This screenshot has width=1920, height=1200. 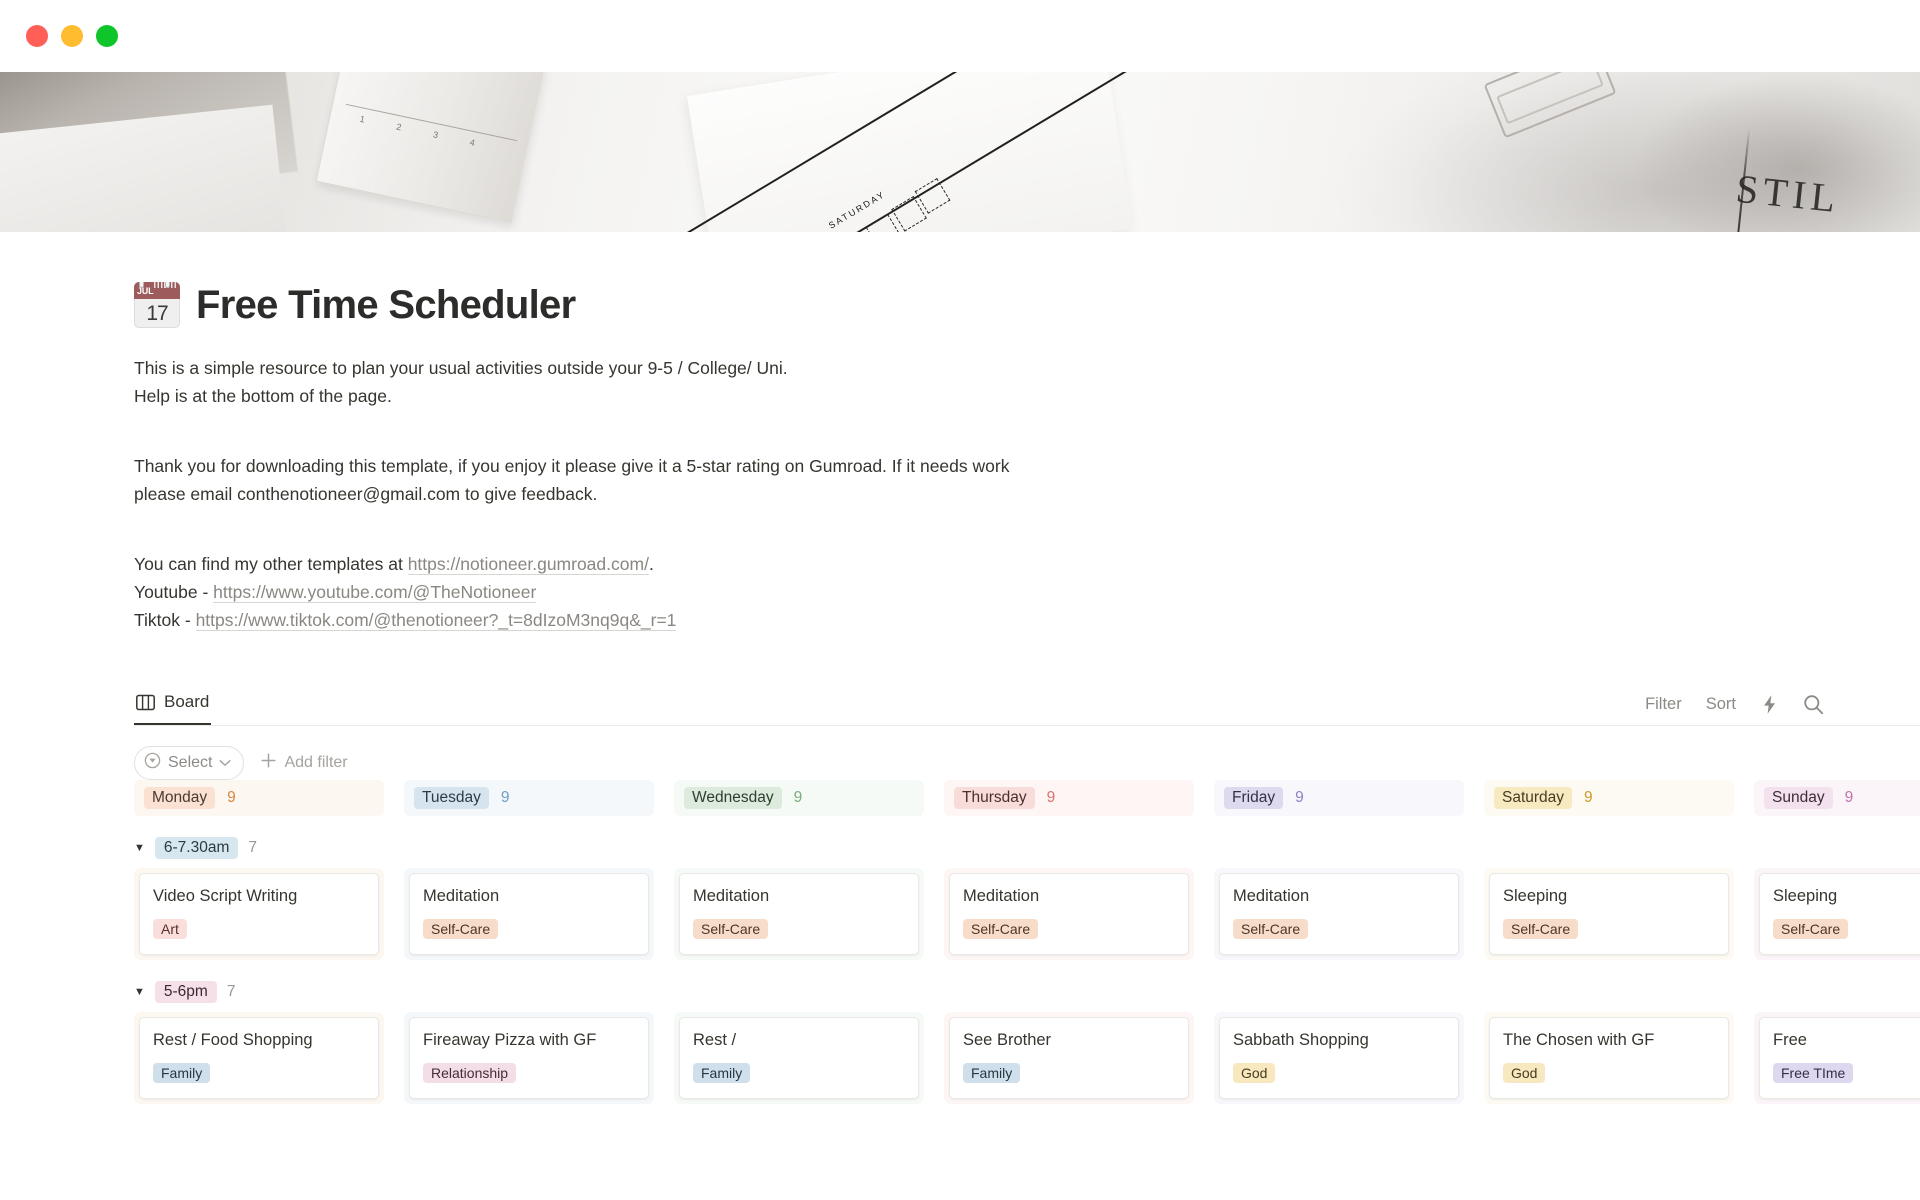 I want to click on search-icon, so click(x=1813, y=704).